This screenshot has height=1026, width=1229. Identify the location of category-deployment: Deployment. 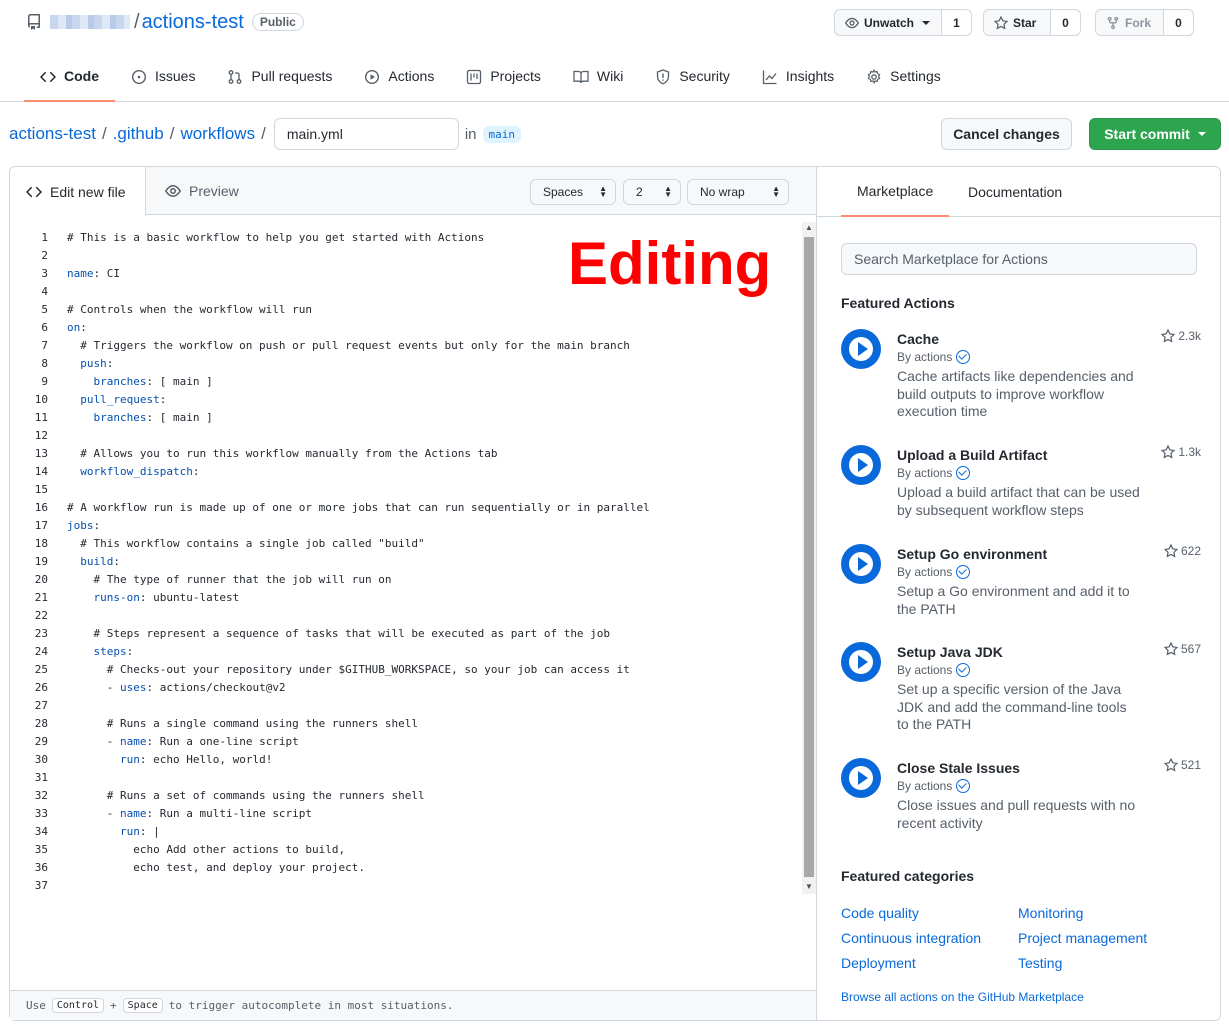
(878, 963).